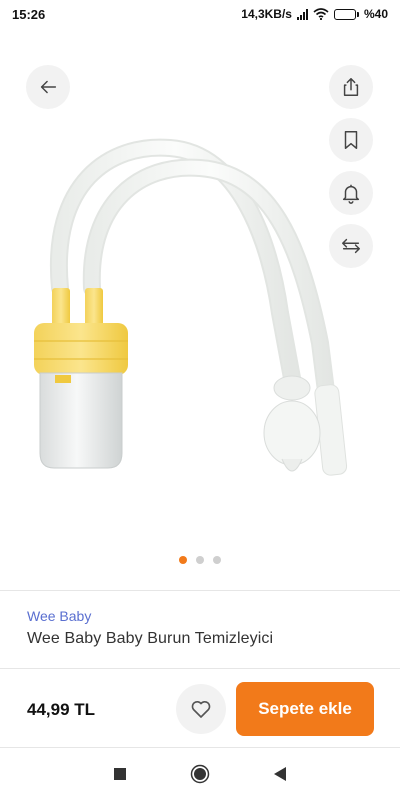  I want to click on wifi-icon, so click(321, 14).